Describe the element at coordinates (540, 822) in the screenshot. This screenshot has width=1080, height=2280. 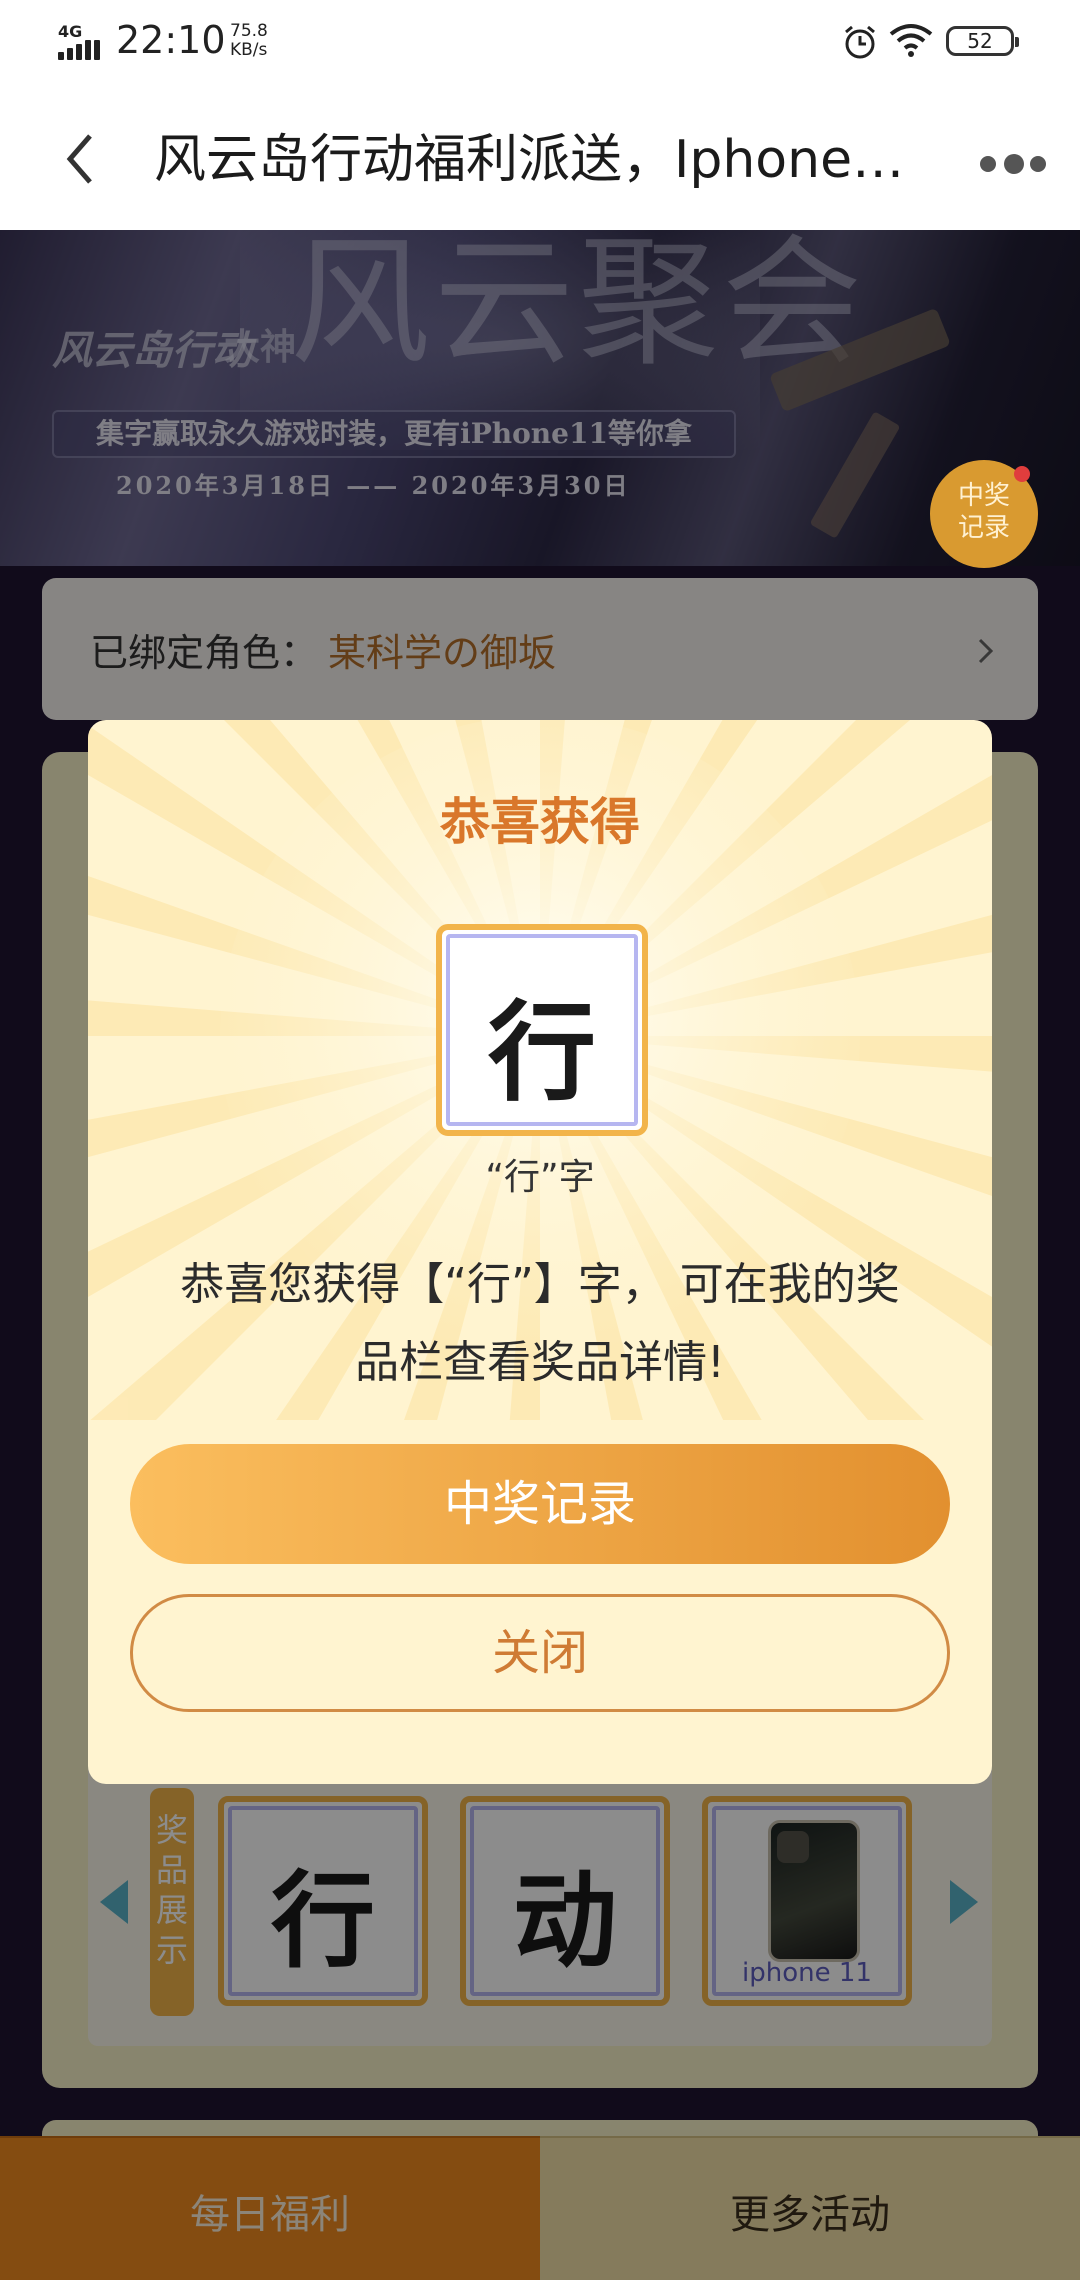
I see `modal-title: 恭喜获得` at that location.